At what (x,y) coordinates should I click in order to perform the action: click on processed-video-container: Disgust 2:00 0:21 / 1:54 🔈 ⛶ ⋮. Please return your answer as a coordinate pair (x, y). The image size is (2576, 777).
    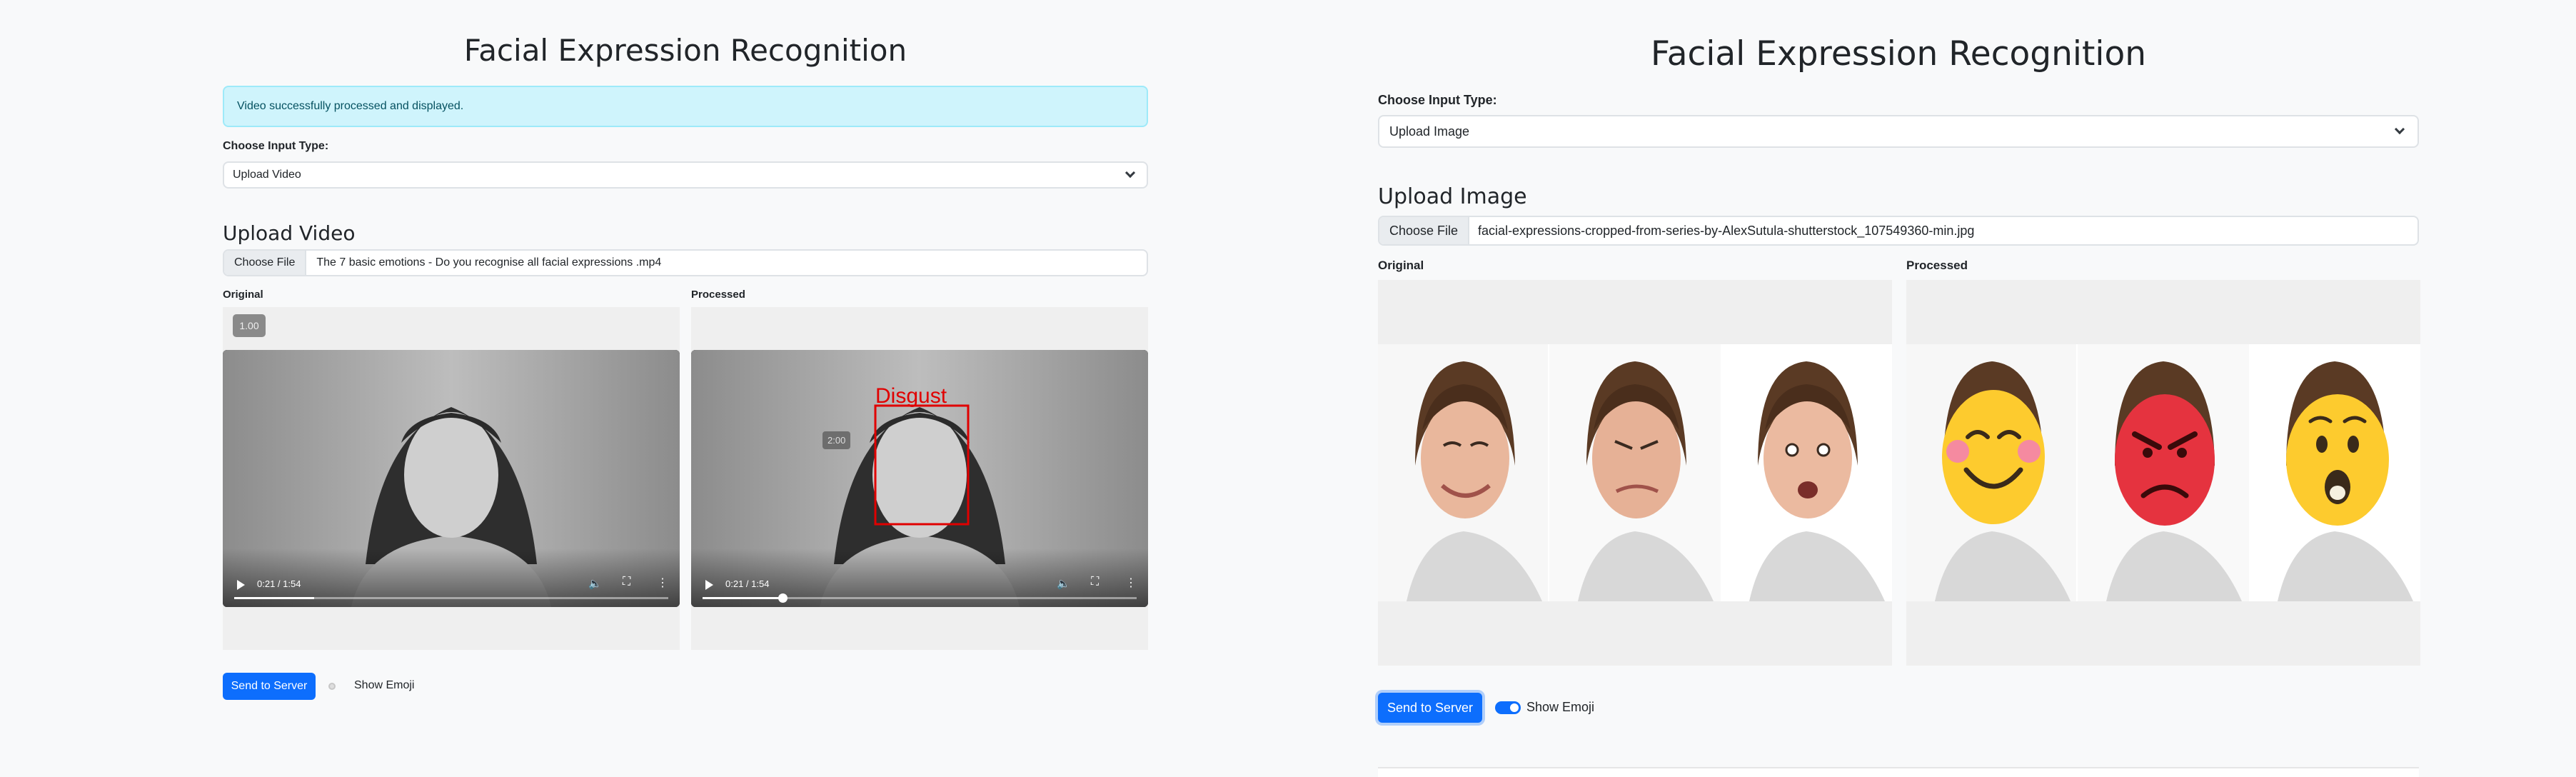
    Looking at the image, I should click on (919, 478).